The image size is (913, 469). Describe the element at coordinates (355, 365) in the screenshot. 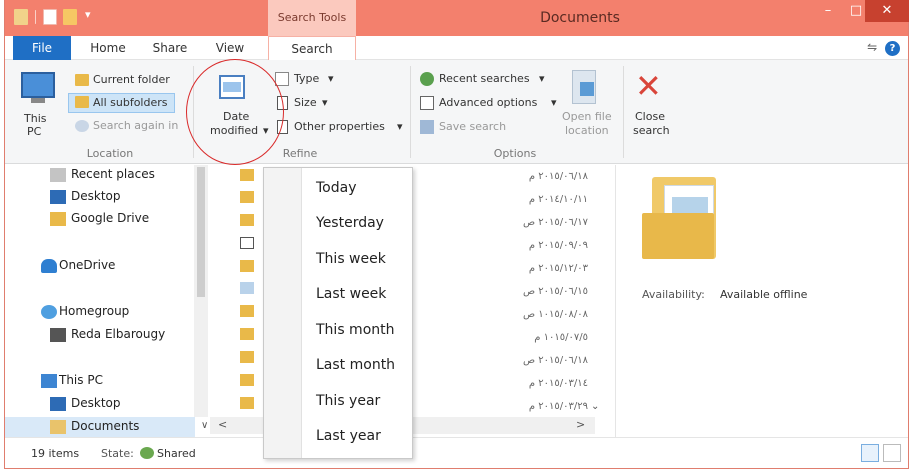

I see `menu-item-last-month: Last month` at that location.